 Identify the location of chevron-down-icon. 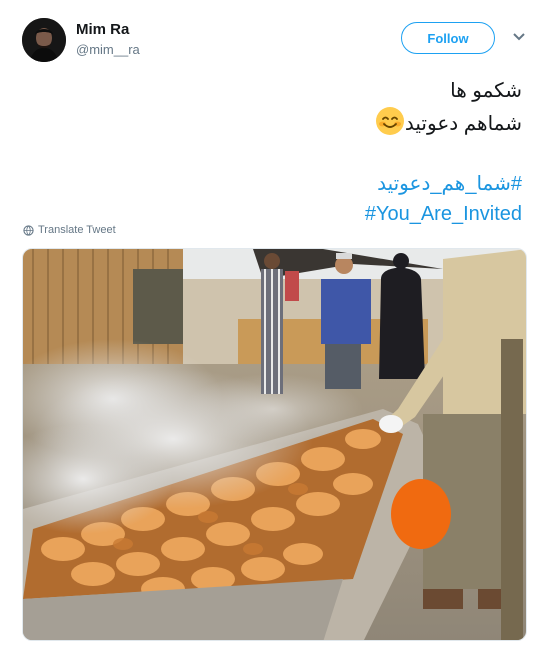
(519, 37).